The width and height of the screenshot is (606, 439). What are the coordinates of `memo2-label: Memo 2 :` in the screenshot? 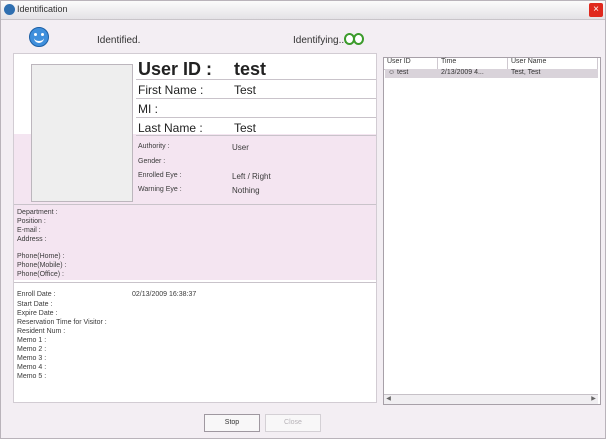 It's located at (32, 349).